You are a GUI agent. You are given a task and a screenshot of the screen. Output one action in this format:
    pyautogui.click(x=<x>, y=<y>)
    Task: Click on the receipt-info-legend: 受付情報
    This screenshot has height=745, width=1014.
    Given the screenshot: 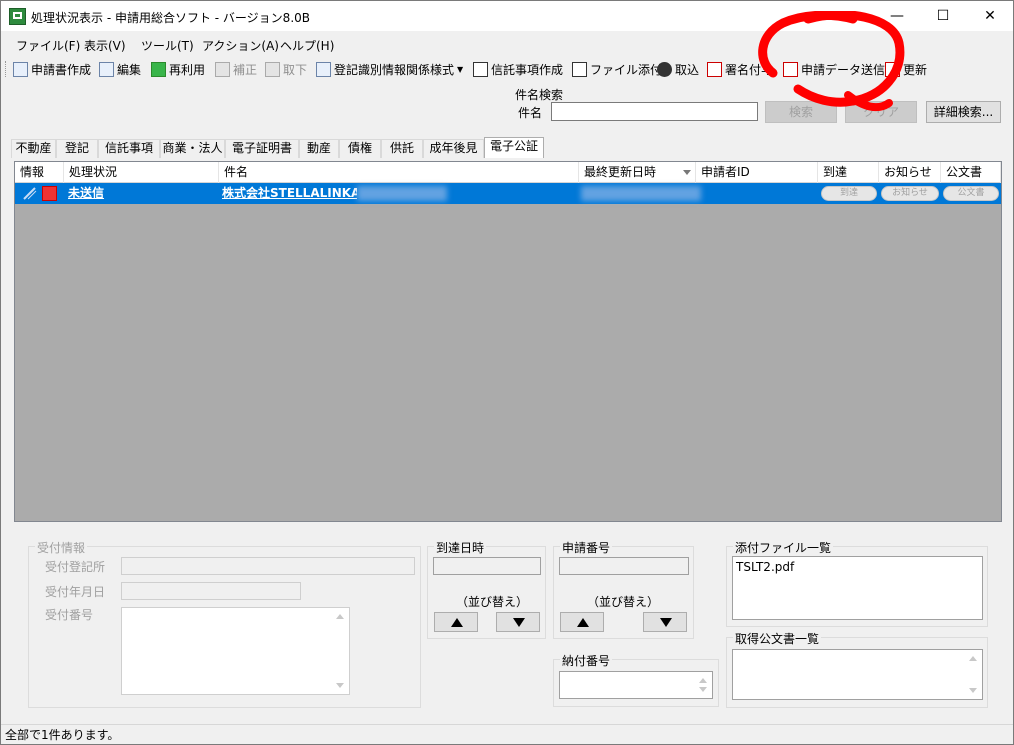 What is the action you would take?
    pyautogui.click(x=61, y=547)
    